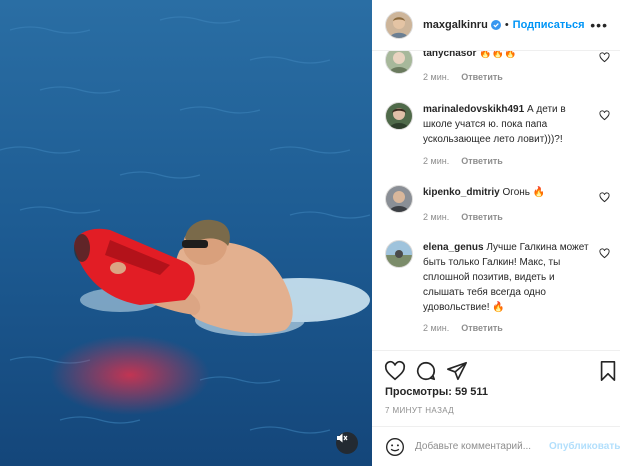  I want to click on actions-divider, so click(496, 350).